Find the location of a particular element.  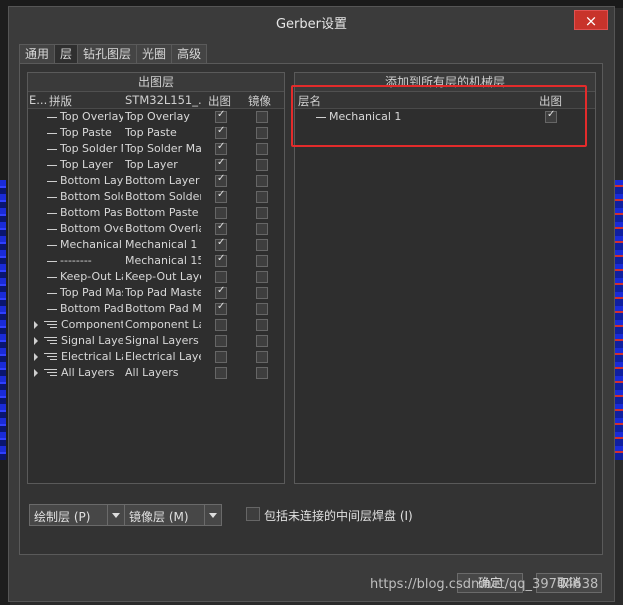

layer-row-name-text: Top Solder Ma is located at coordinates (91, 148).